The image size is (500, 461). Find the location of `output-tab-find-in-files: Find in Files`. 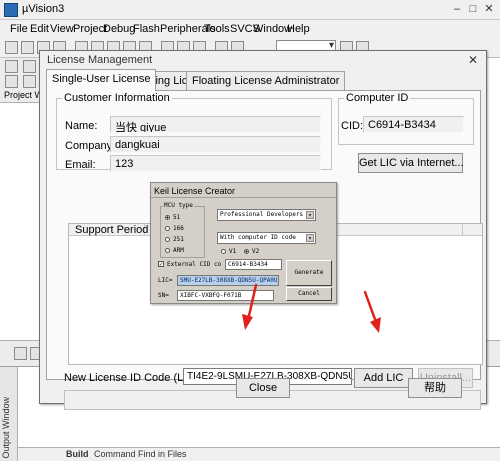

output-tab-find-in-files: Find in Files is located at coordinates (162, 454).